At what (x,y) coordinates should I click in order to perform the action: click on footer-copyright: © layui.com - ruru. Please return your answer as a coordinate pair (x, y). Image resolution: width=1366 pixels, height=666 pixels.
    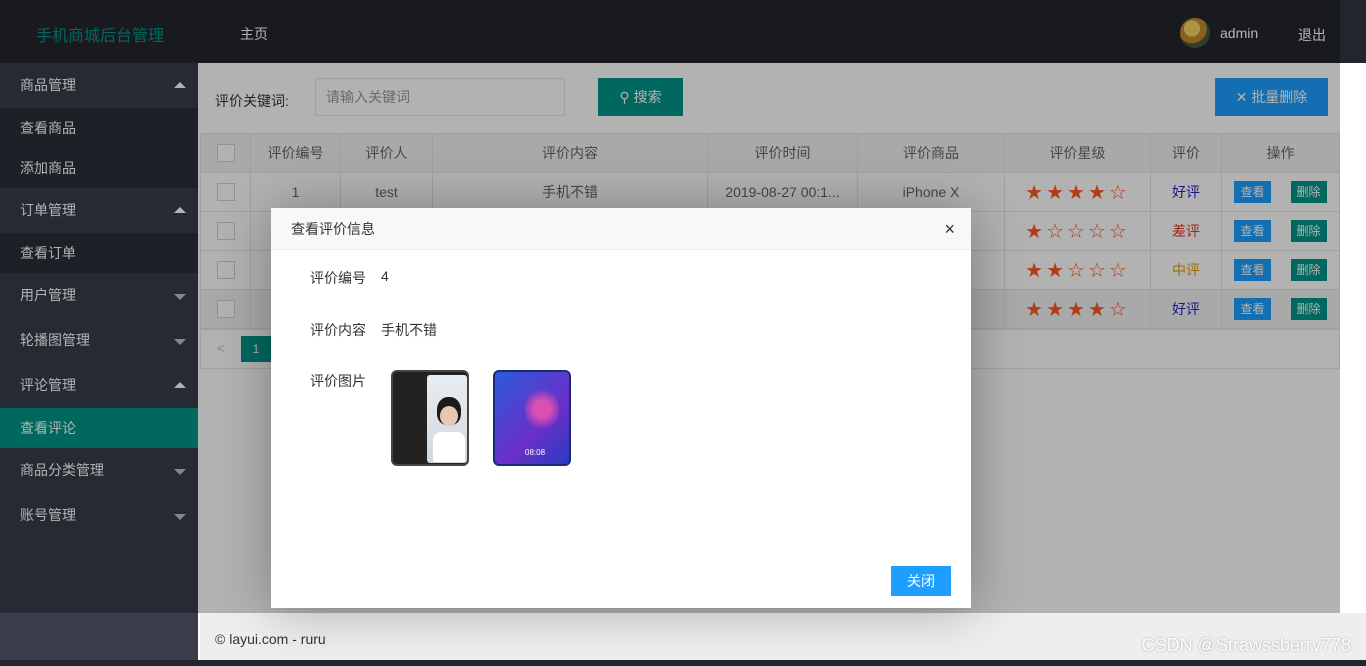
    Looking at the image, I should click on (270, 639).